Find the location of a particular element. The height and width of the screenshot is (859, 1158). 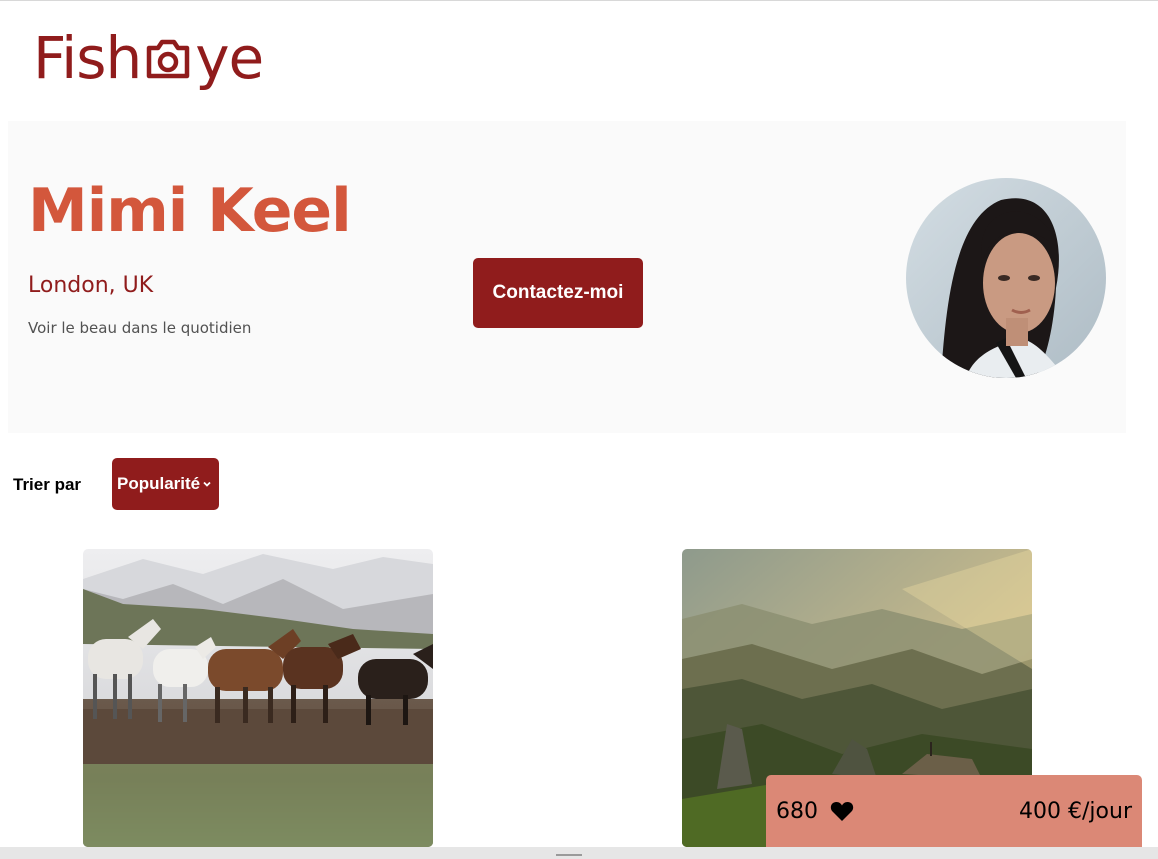

horizontal-scrollbar is located at coordinates (579, 853).